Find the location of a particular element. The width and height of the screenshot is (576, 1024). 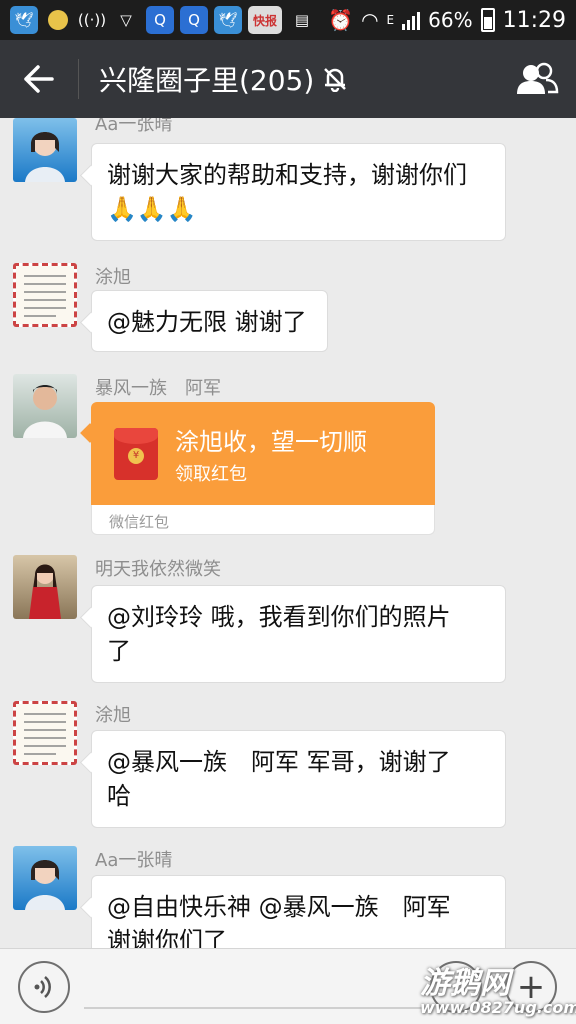

message-text: @暴风一族 阿军 军哥，谢谢了 is located at coordinates (279, 762).